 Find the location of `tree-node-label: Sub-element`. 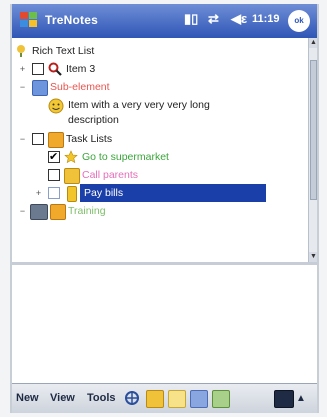

tree-node-label: Sub-element is located at coordinates (80, 87).